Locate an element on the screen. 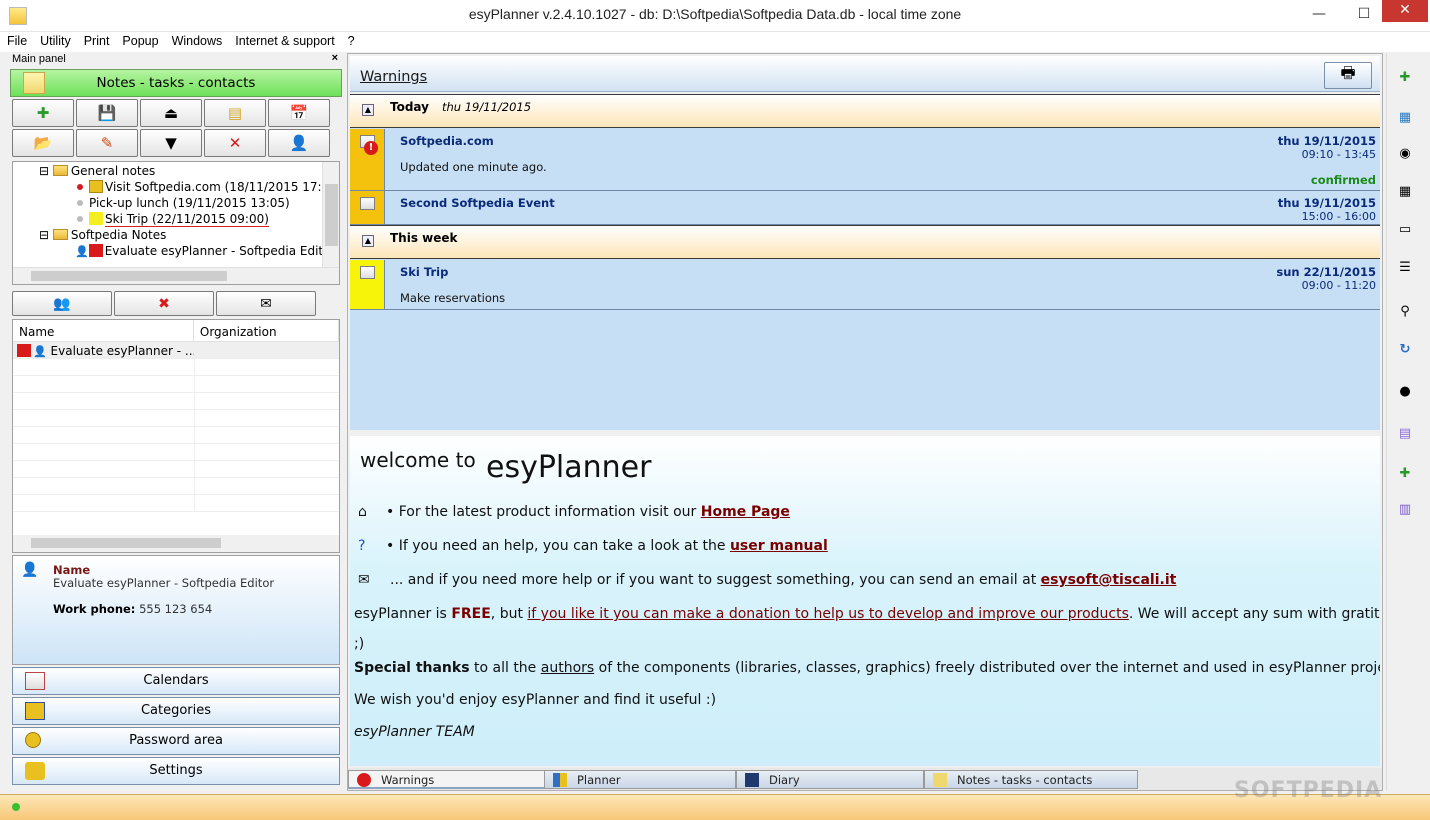 This screenshot has height=820, width=1430. search-button: ⚲ is located at coordinates (1405, 311).